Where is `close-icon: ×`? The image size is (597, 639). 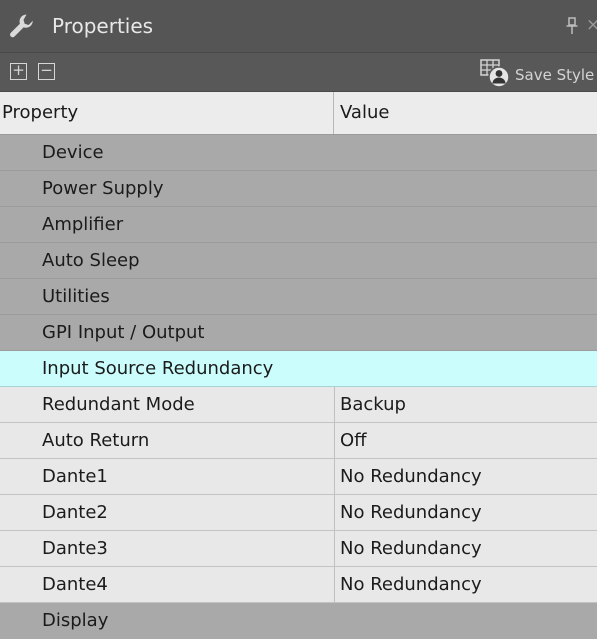 close-icon: × is located at coordinates (591, 25).